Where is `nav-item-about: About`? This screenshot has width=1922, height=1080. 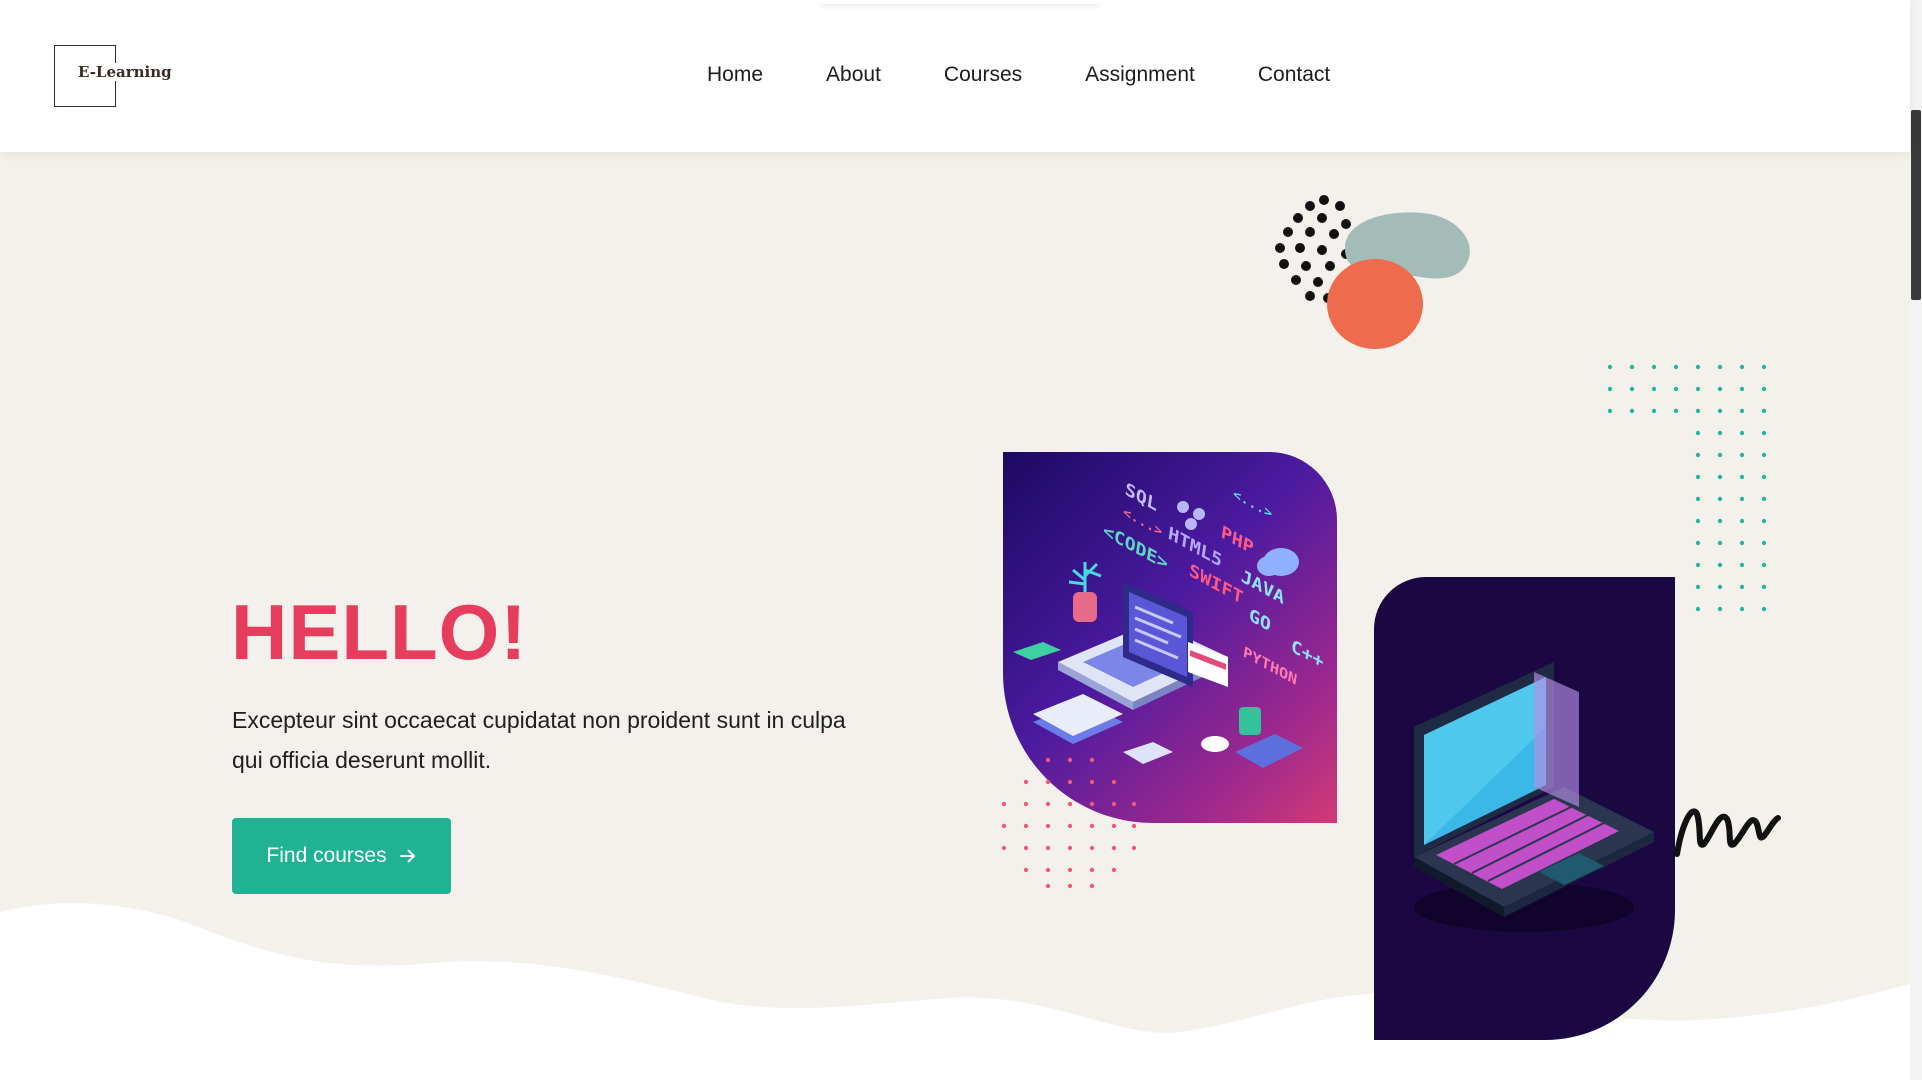 nav-item-about: About is located at coordinates (853, 76).